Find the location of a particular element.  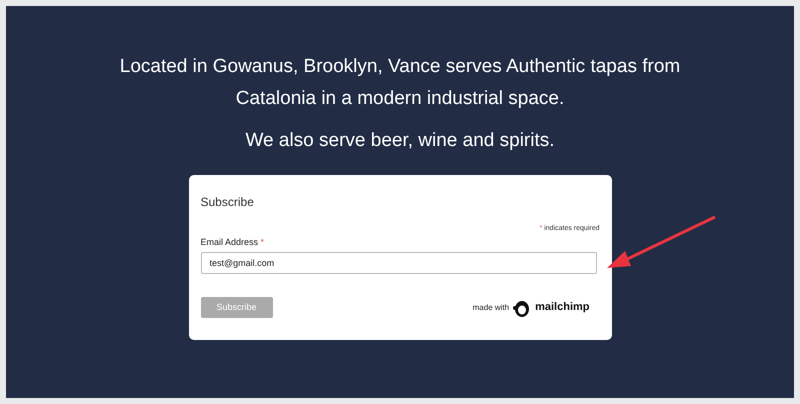

intro-text: We also serve beer, wine and spirits. is located at coordinates (400, 141).